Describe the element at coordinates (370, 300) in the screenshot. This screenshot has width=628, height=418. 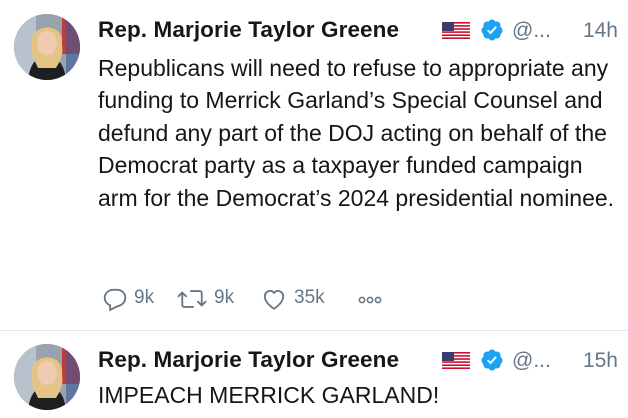
I see `more-icon` at that location.